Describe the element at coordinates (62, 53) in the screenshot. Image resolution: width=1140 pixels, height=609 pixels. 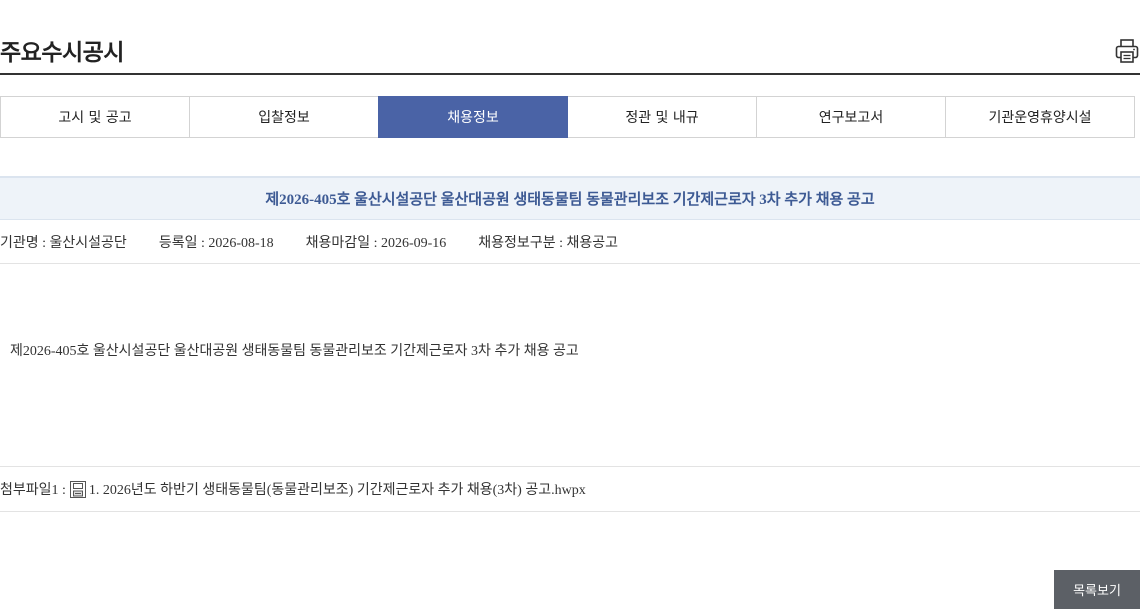
I see `page-title: 주요수시공시` at that location.